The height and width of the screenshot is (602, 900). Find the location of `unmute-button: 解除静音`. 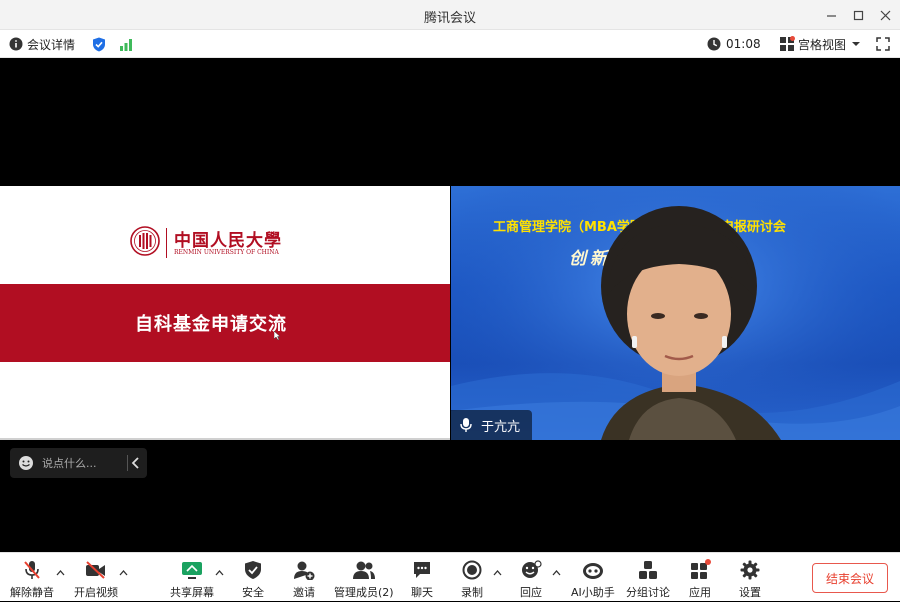

unmute-button: 解除静音 is located at coordinates (32, 577).